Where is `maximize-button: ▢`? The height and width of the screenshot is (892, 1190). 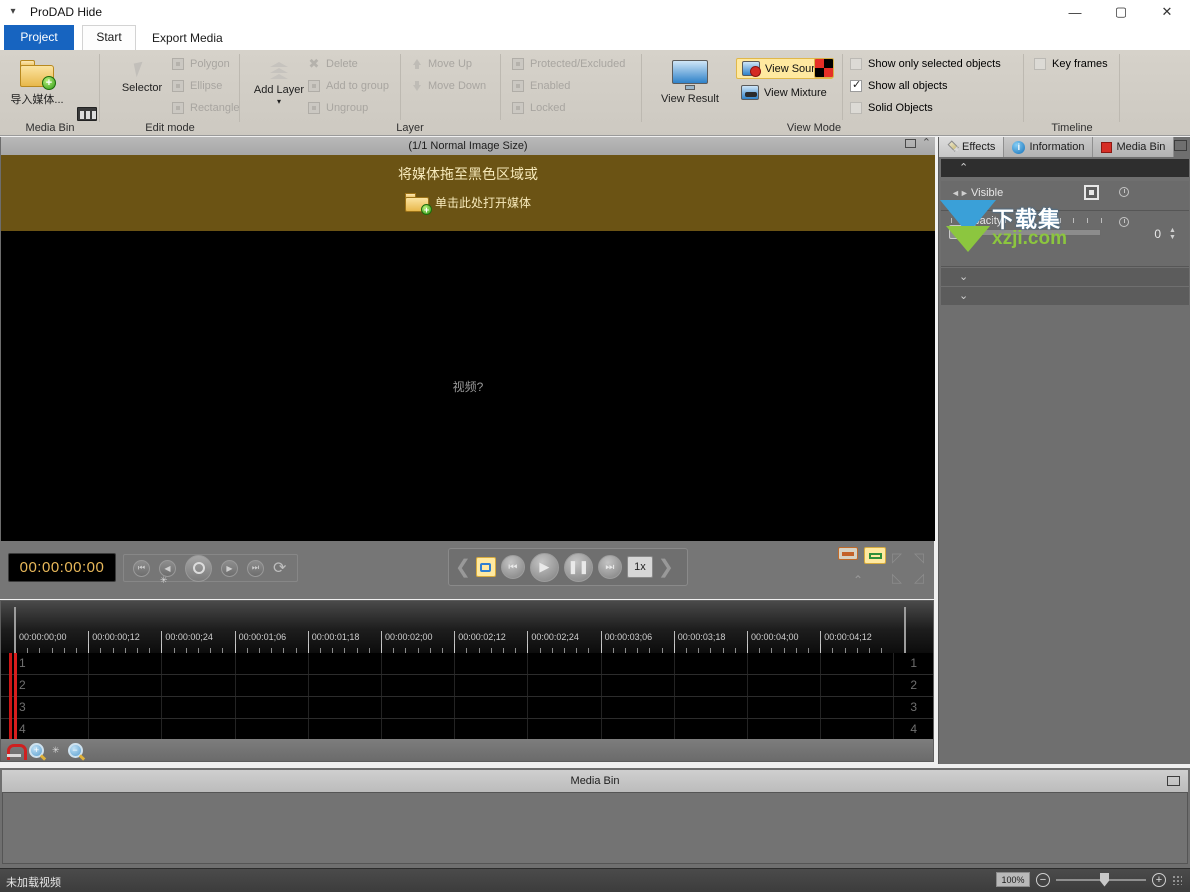 maximize-button: ▢ is located at coordinates (1121, 12).